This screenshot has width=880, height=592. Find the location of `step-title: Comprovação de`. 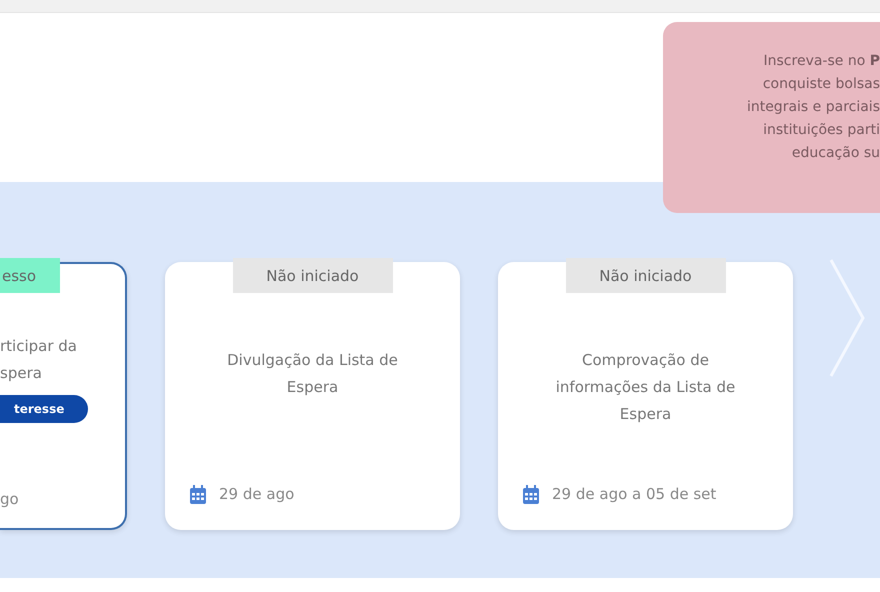

step-title: Comprovação de is located at coordinates (645, 360).